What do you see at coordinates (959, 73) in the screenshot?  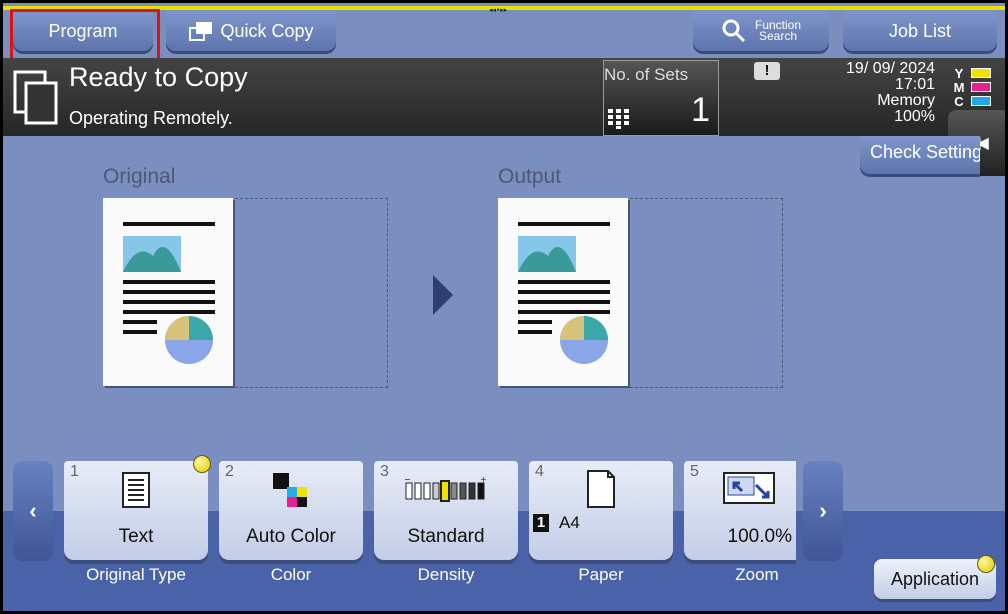 I see `toner-letter: Y` at bounding box center [959, 73].